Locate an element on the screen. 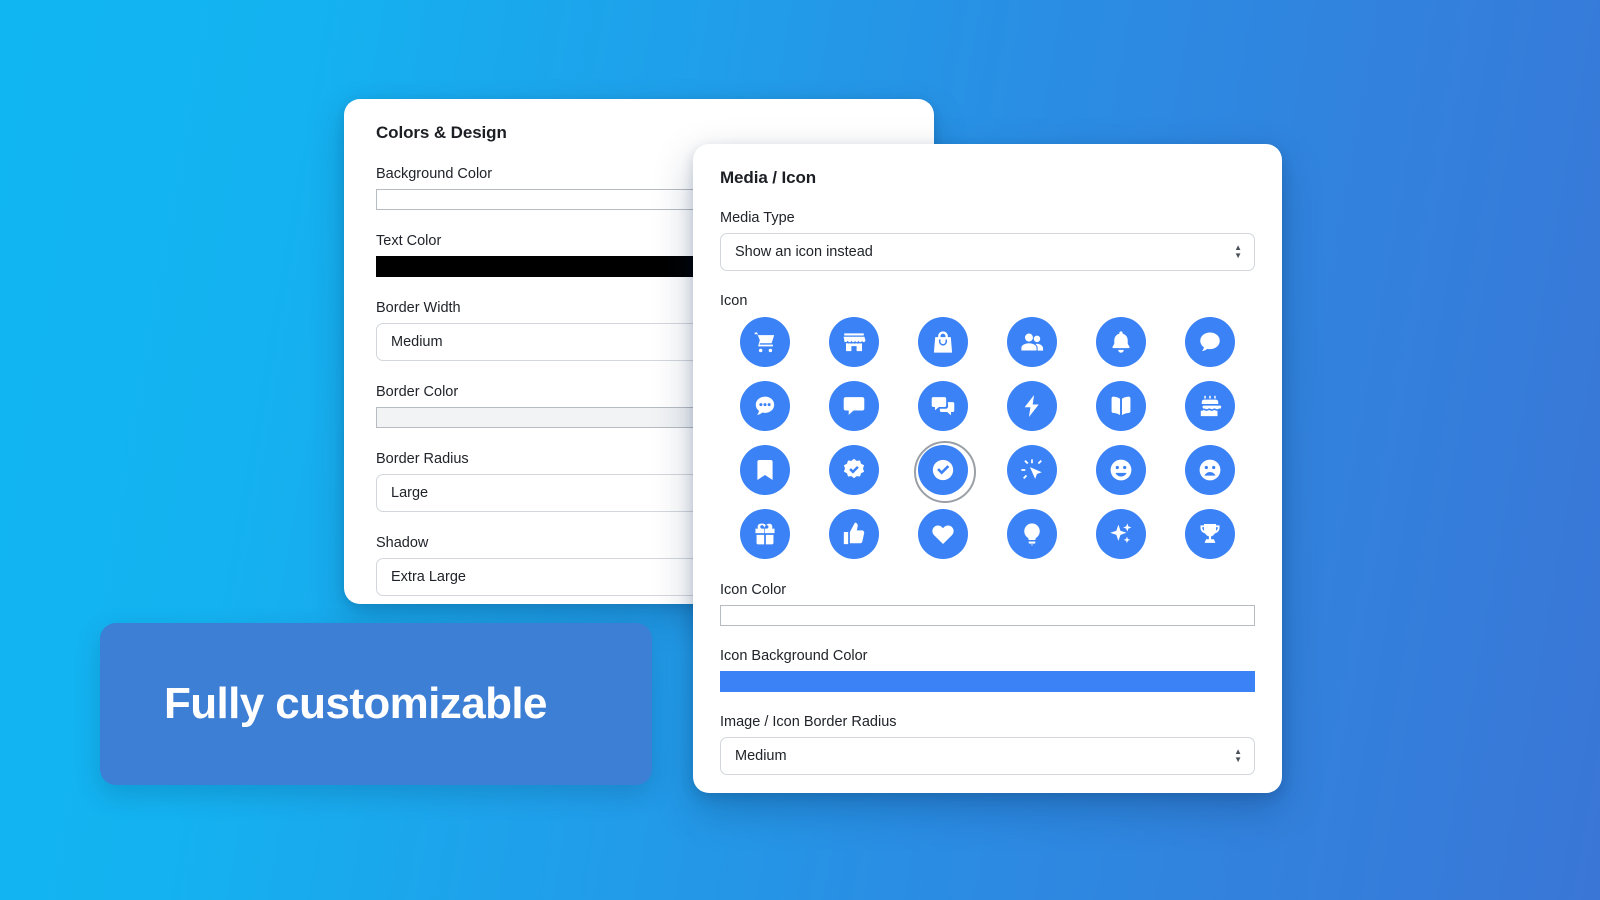  icon-option-trophy is located at coordinates (1210, 534).